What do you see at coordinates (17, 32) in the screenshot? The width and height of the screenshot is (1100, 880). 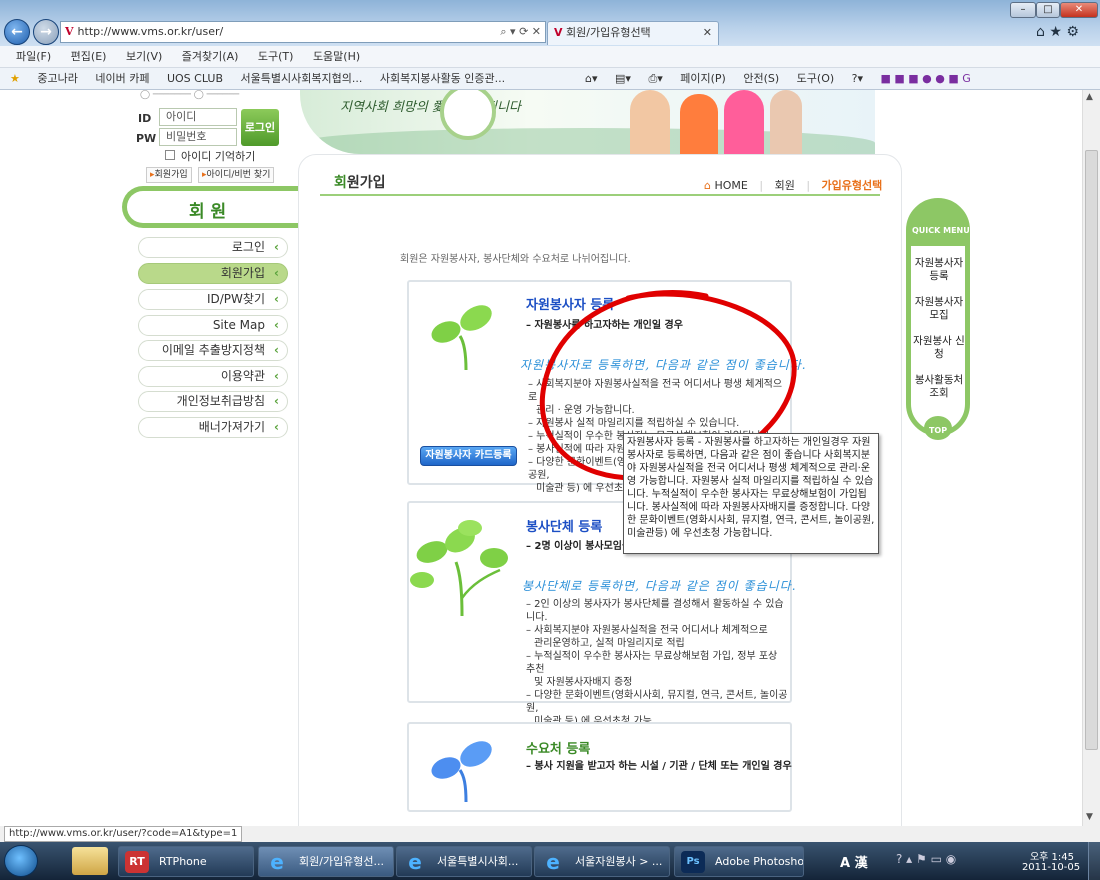 I see `back-button: ←` at bounding box center [17, 32].